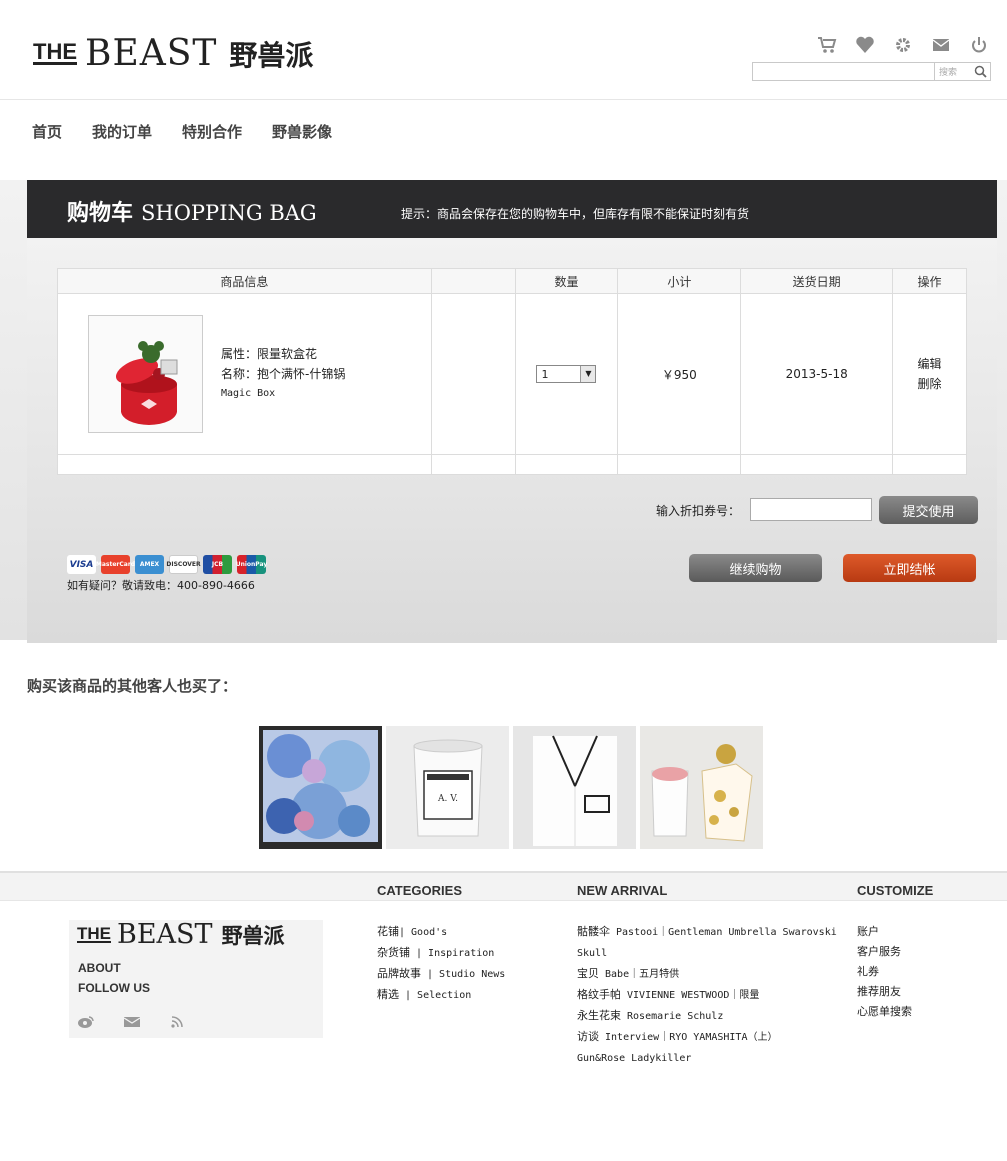 The width and height of the screenshot is (1007, 1161). I want to click on support-phone: 如有疑问？敬请致电：400-890-4666, so click(161, 585).